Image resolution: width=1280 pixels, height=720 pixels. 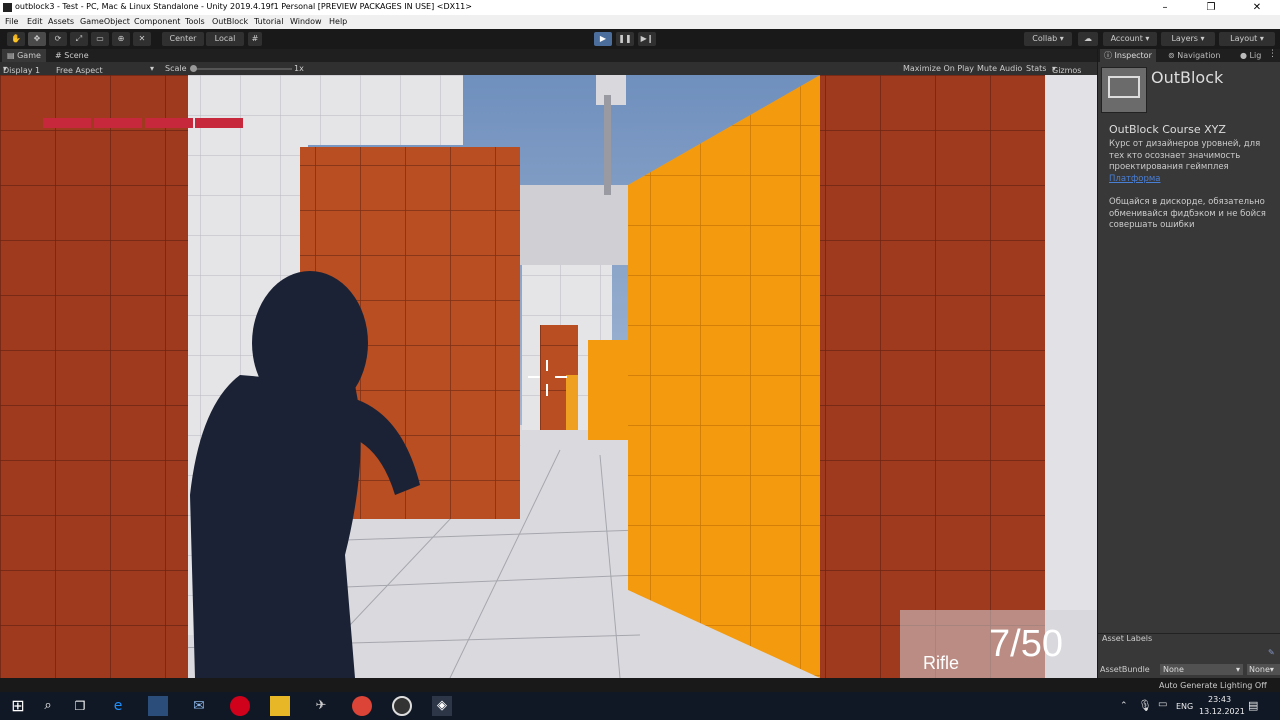 I want to click on assetbundle-dropdown: None ▾, so click(x=1201, y=669).